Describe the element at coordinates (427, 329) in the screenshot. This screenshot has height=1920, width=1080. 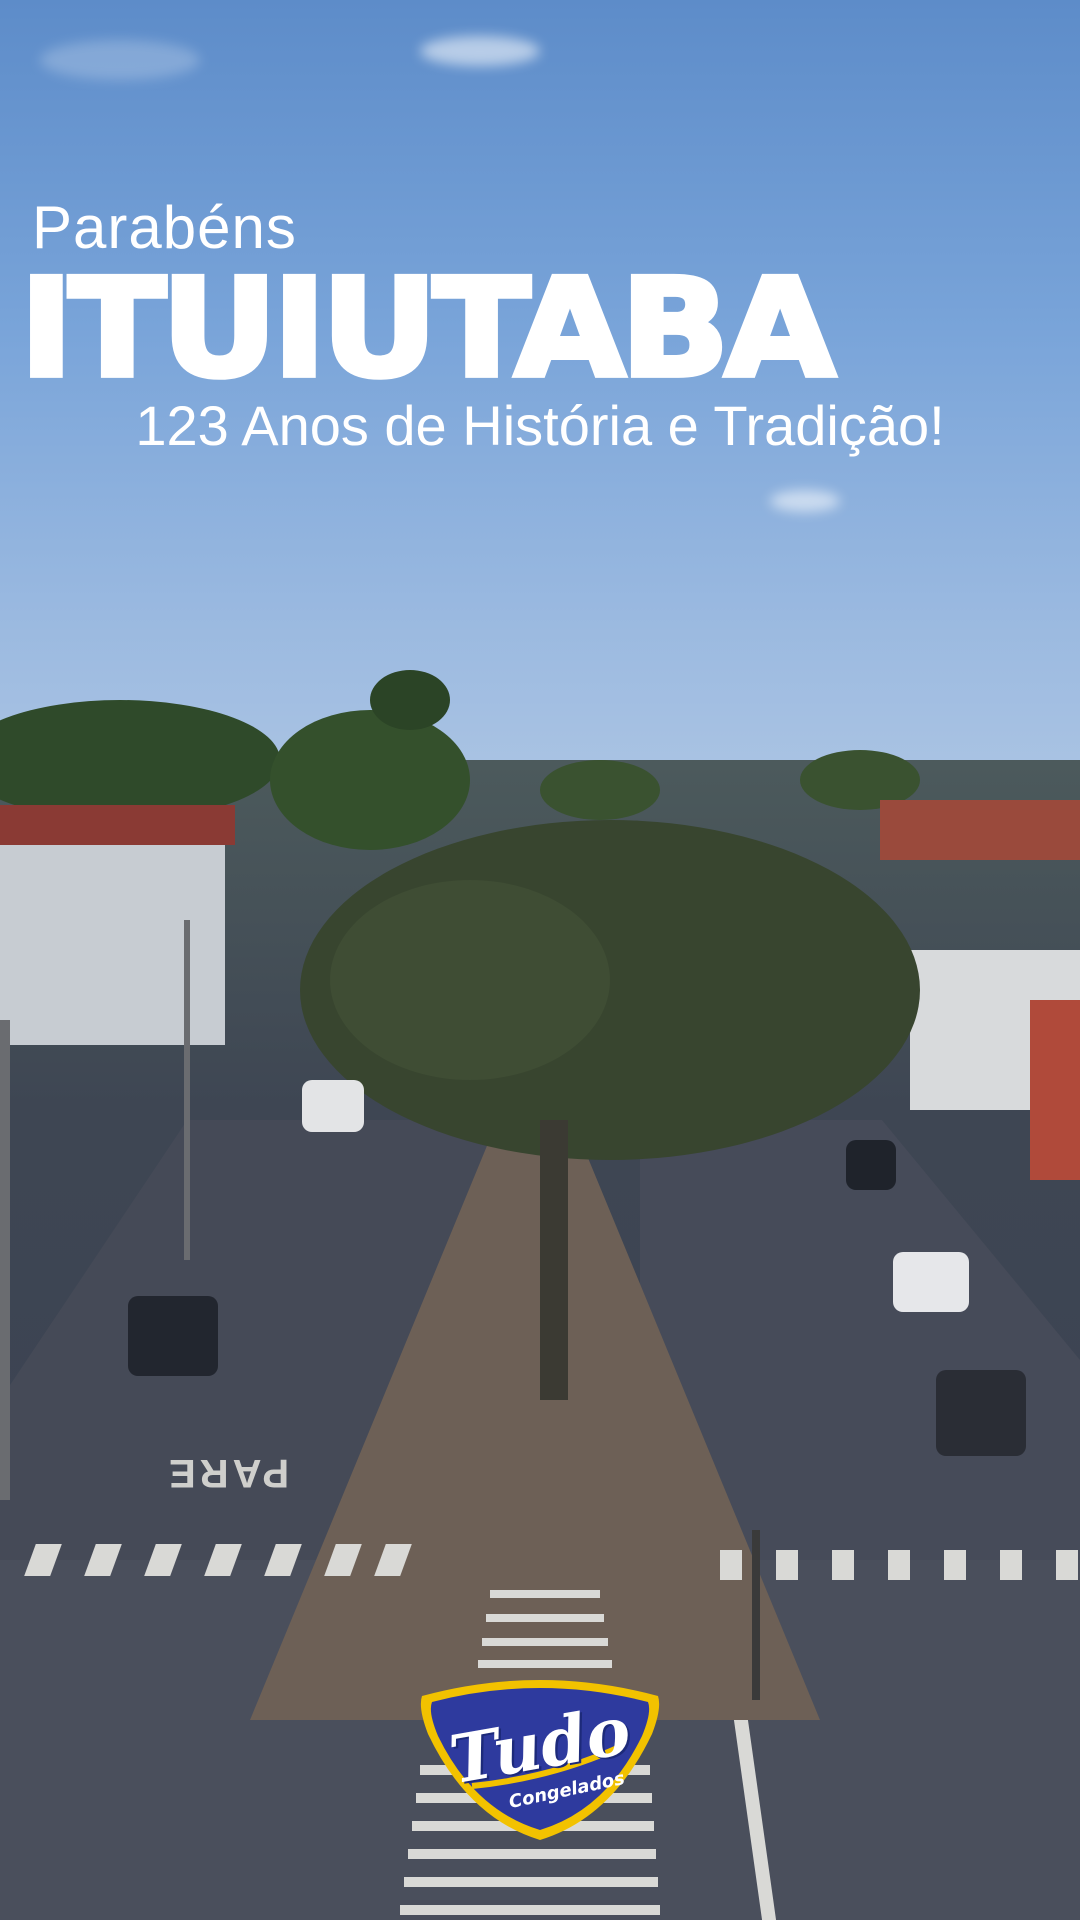
I see `city-name: ITUIUTABA` at that location.